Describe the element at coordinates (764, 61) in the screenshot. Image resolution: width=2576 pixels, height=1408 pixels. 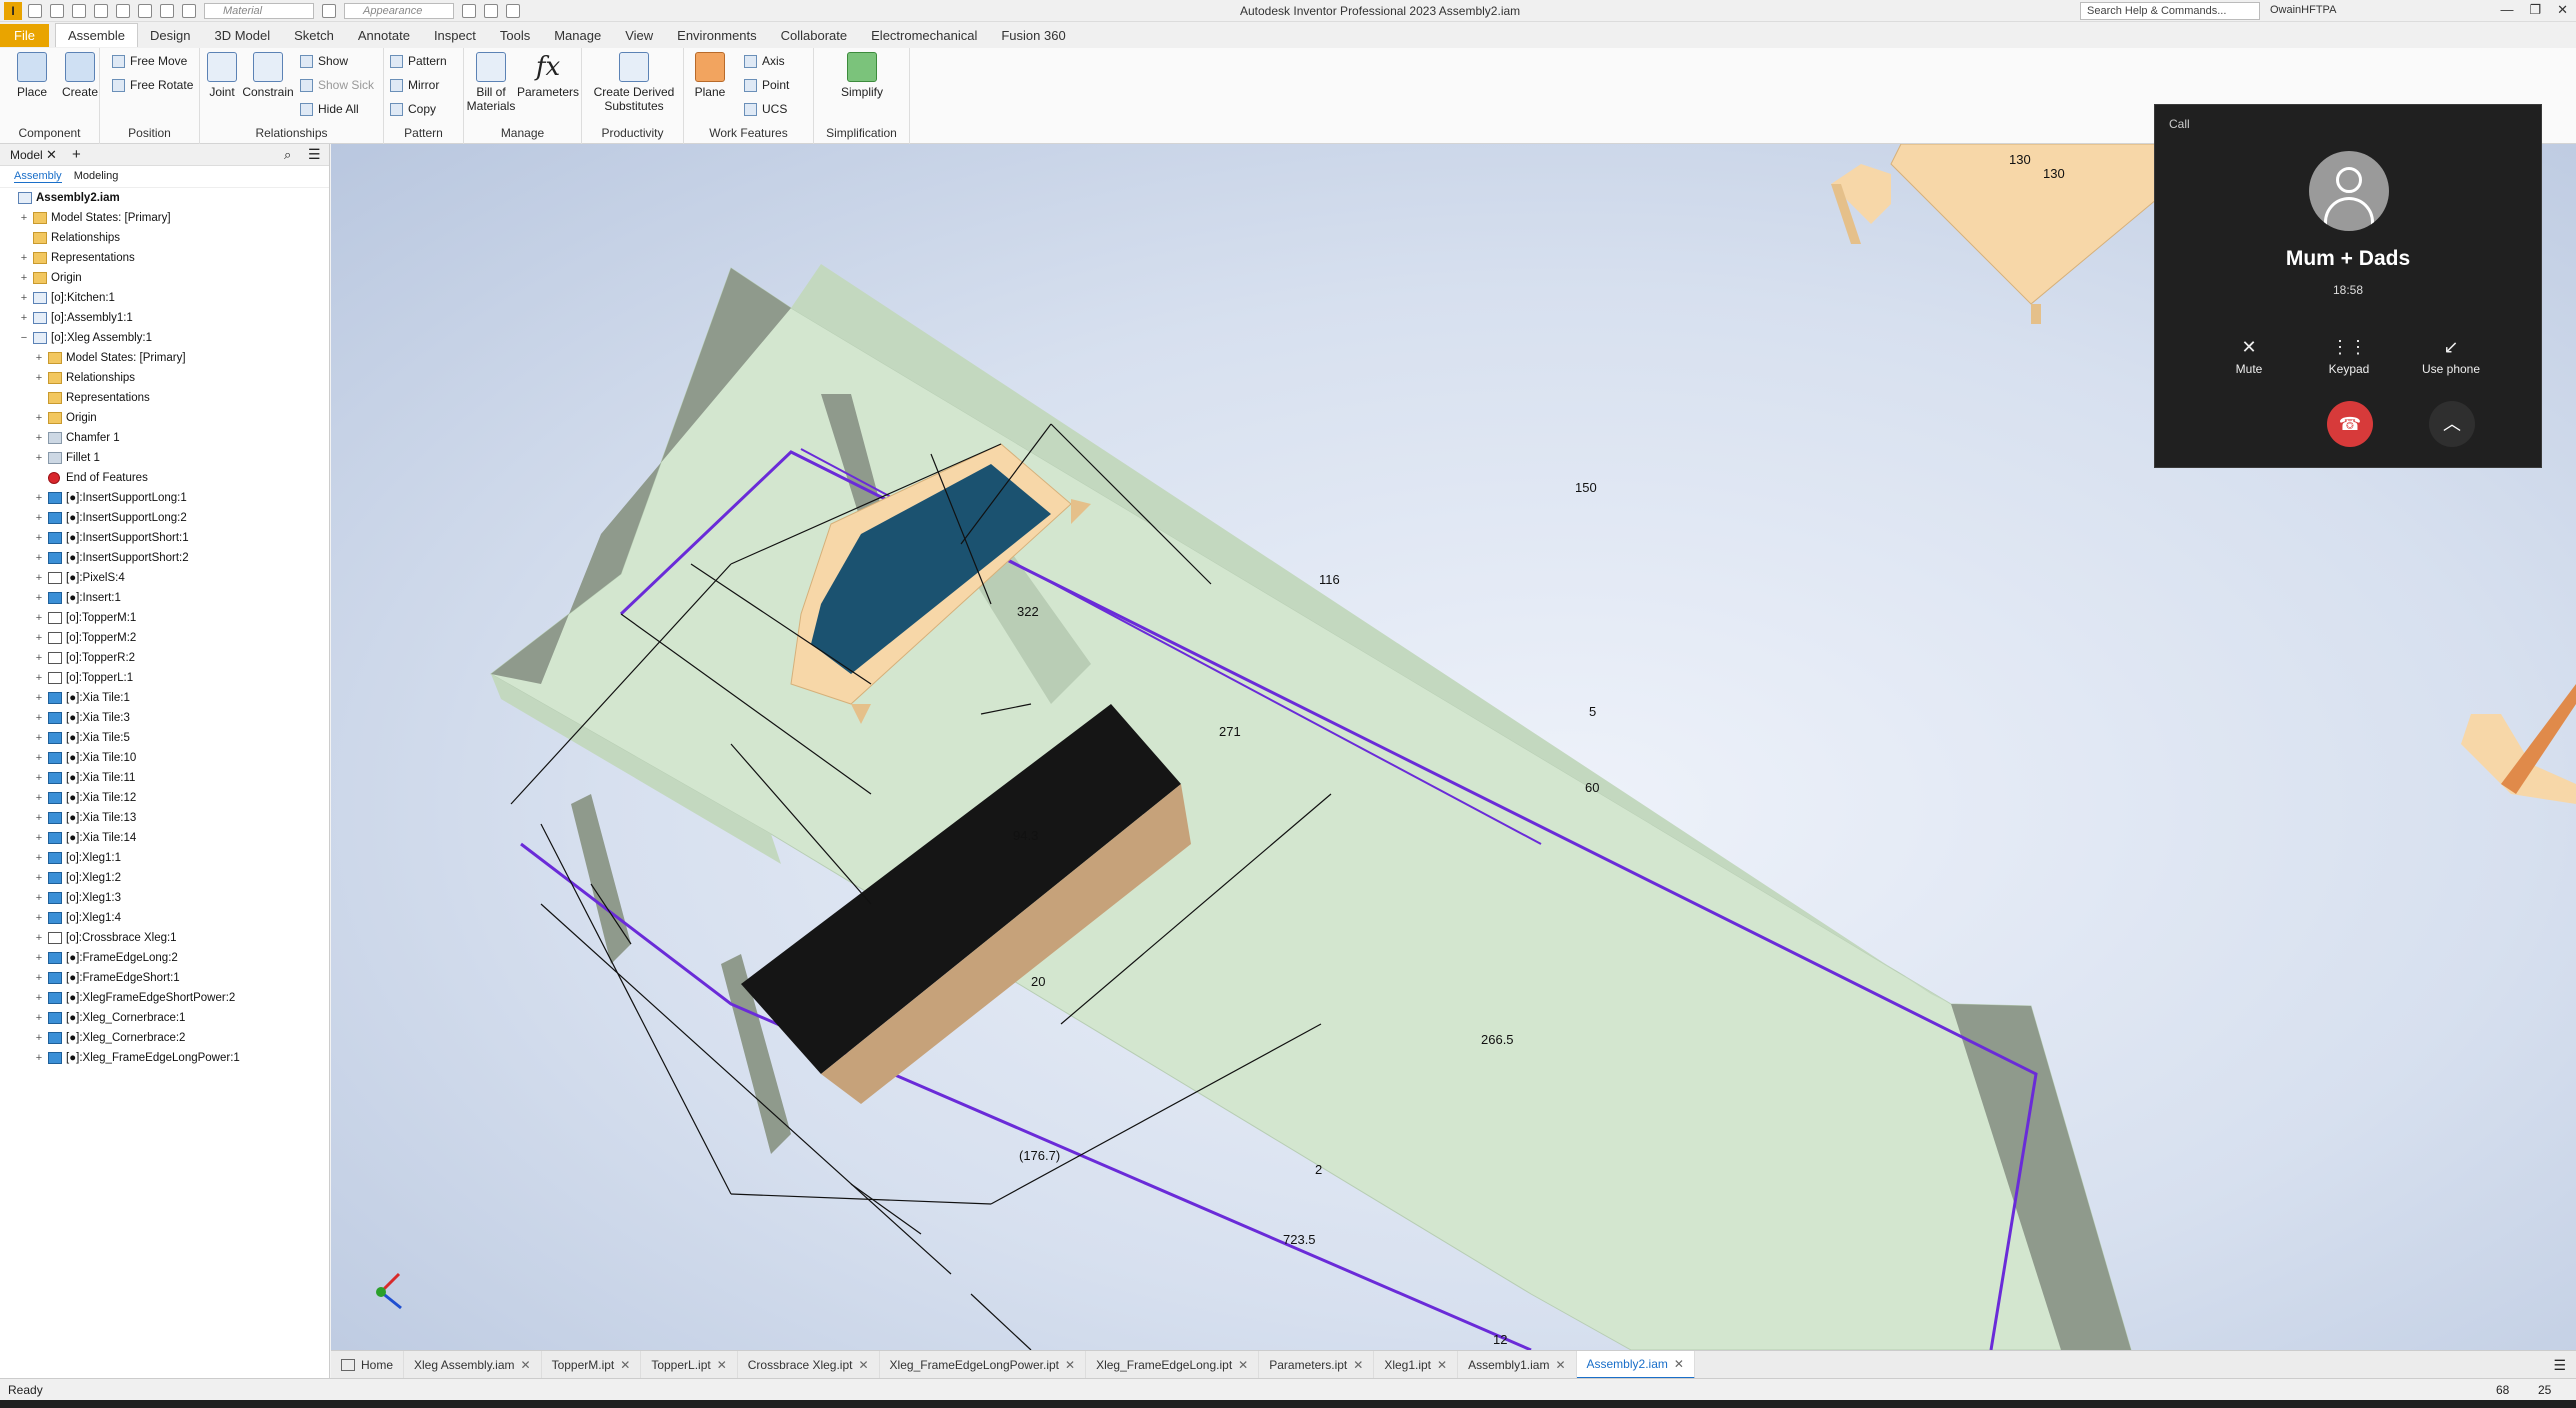
I see `axis-button: Axis` at that location.